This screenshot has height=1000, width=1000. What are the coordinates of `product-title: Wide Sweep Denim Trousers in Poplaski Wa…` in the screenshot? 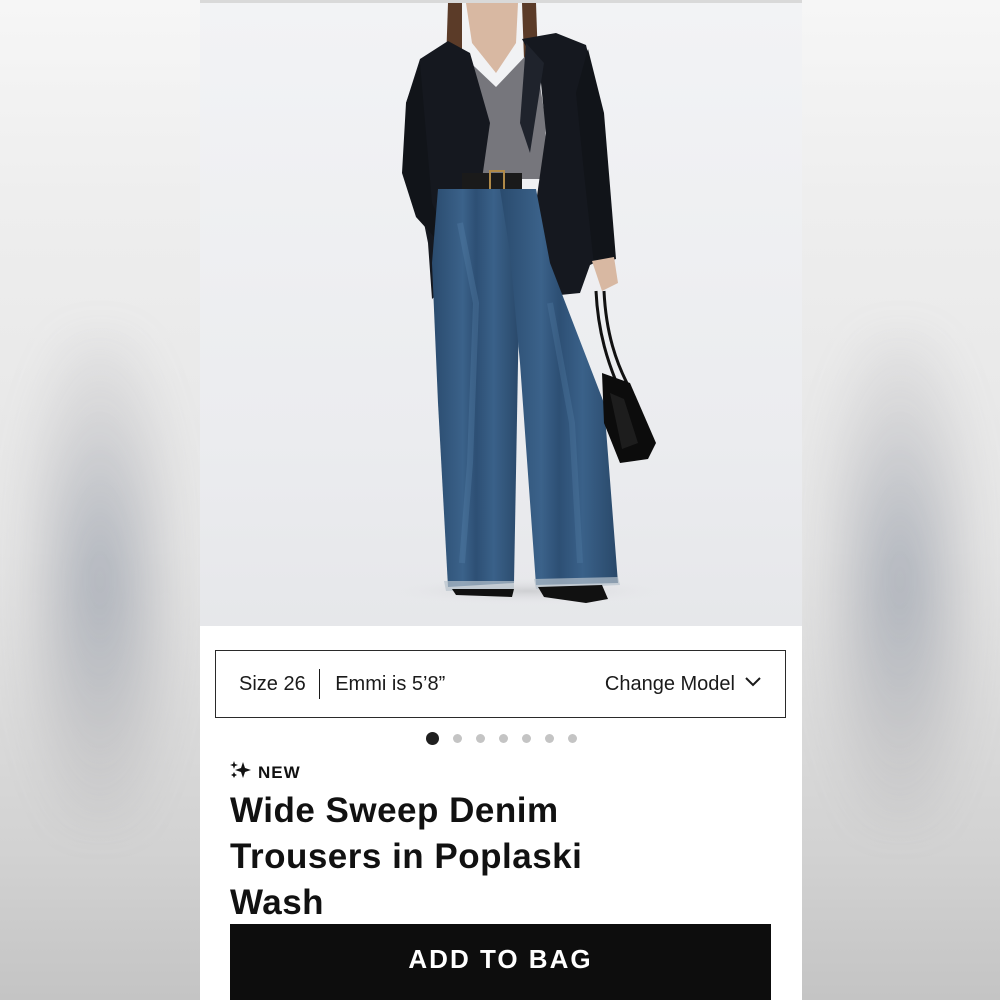 It's located at (406, 856).